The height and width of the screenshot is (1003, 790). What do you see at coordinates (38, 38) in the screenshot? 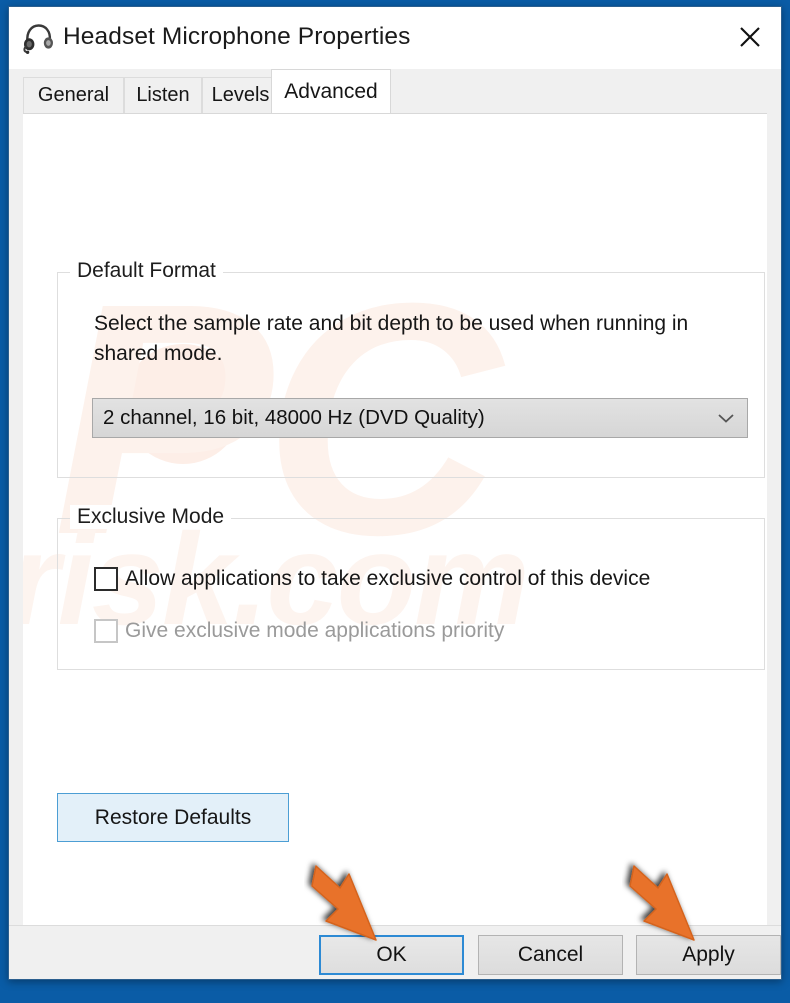
I see `headset-icon` at bounding box center [38, 38].